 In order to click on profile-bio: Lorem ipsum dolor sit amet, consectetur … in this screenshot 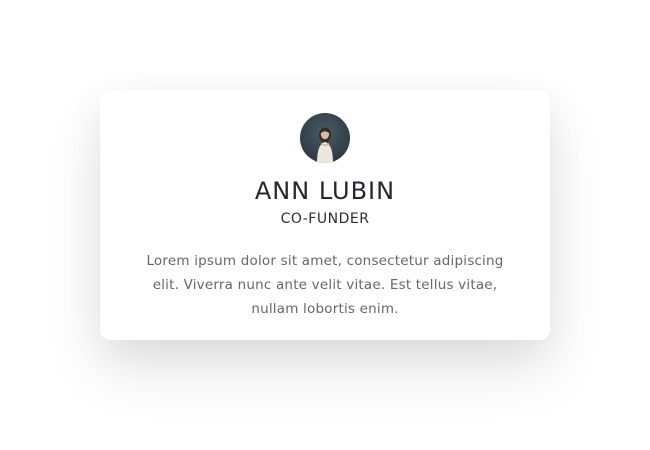, I will do `click(325, 285)`.